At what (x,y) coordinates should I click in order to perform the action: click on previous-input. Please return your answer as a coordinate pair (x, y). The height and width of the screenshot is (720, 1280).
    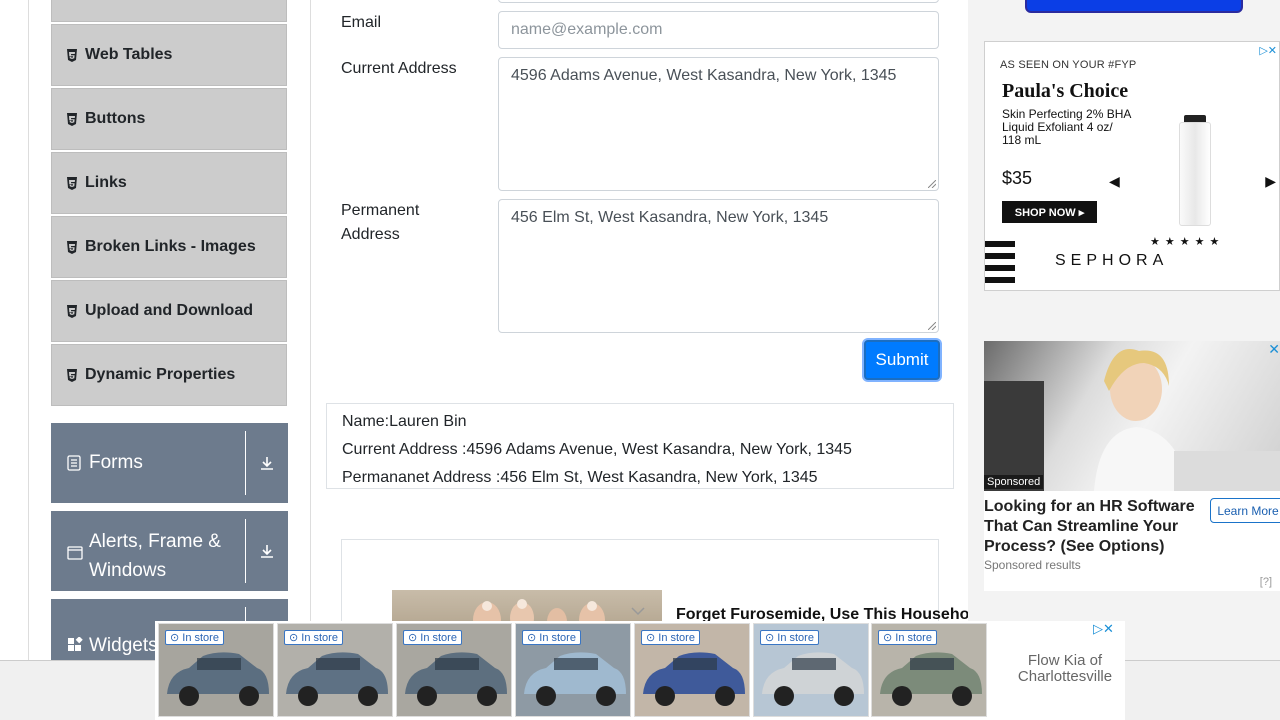
    Looking at the image, I should click on (718, 1).